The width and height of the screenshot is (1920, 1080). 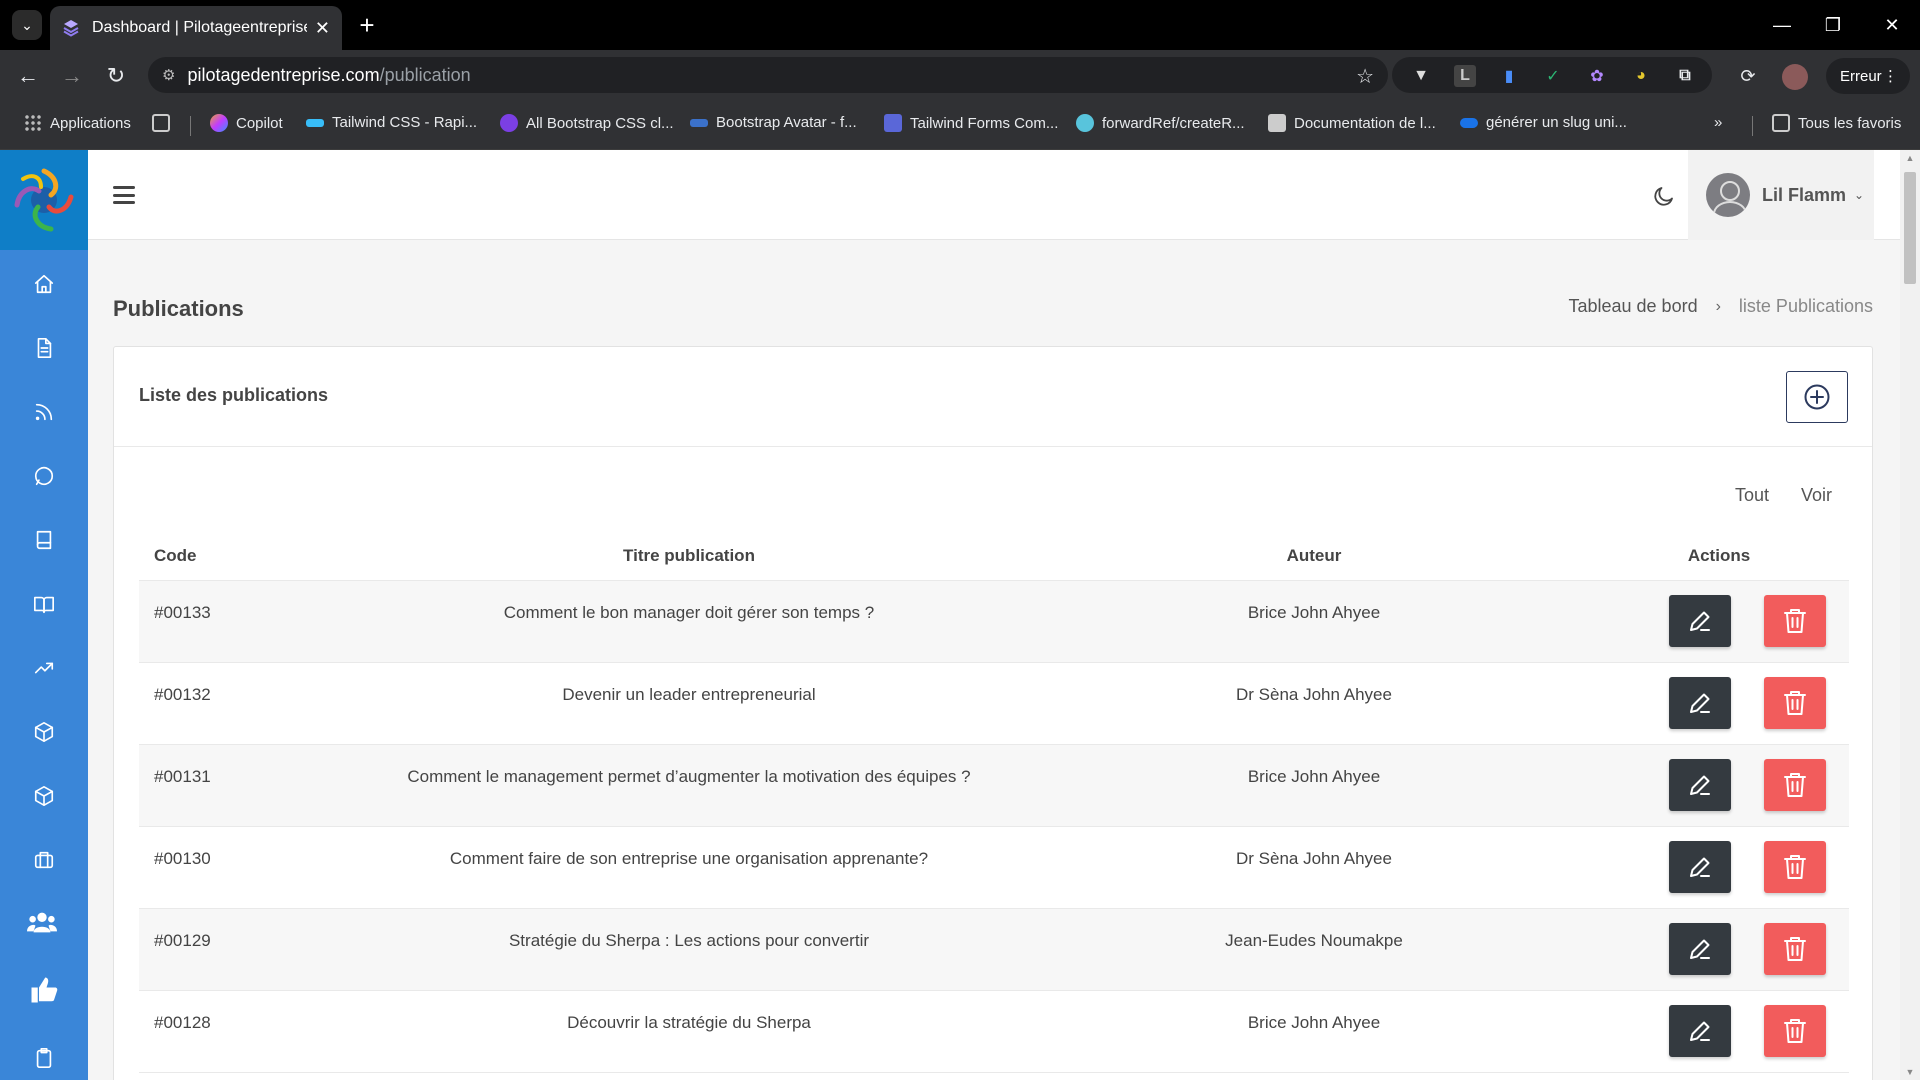 What do you see at coordinates (77, 123) in the screenshot?
I see `bookmark-applications: Applications` at bounding box center [77, 123].